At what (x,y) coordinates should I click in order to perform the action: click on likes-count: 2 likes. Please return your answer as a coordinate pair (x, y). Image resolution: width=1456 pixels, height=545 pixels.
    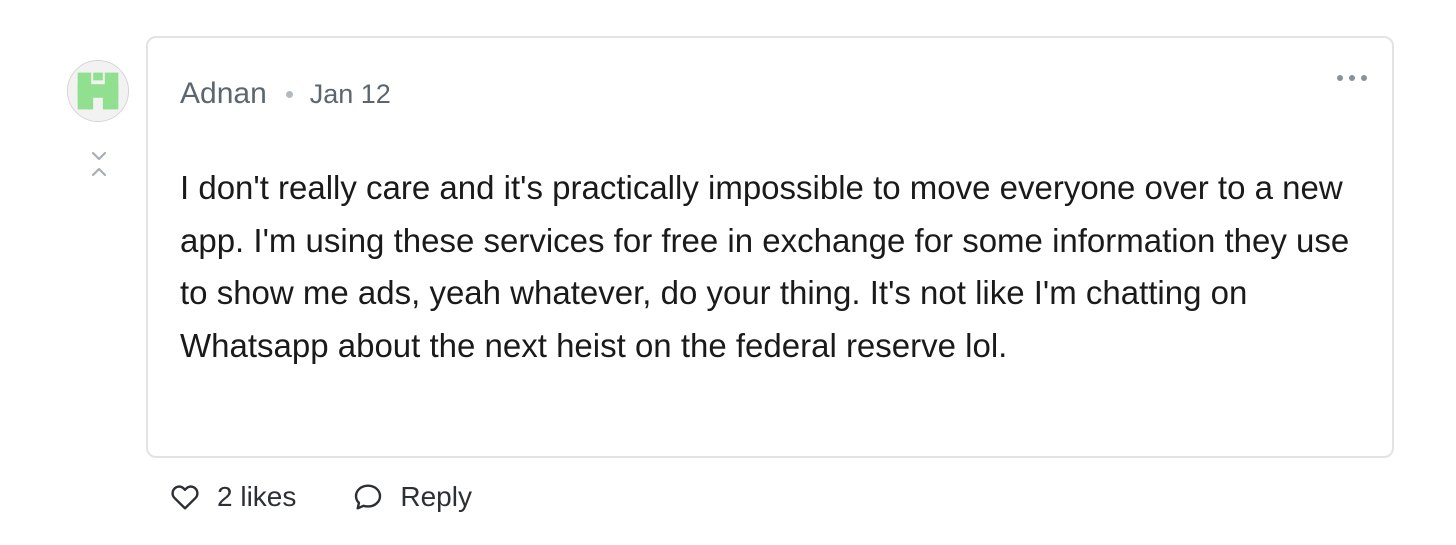
    Looking at the image, I should click on (257, 496).